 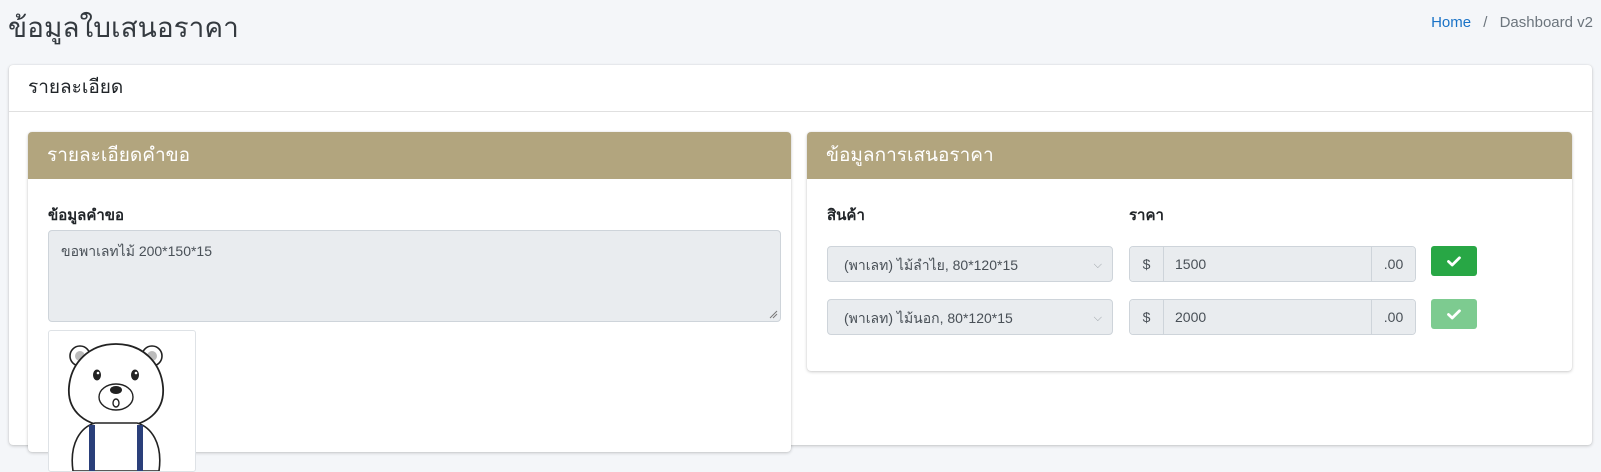 I want to click on product-column-label: สินค้า, so click(x=846, y=215).